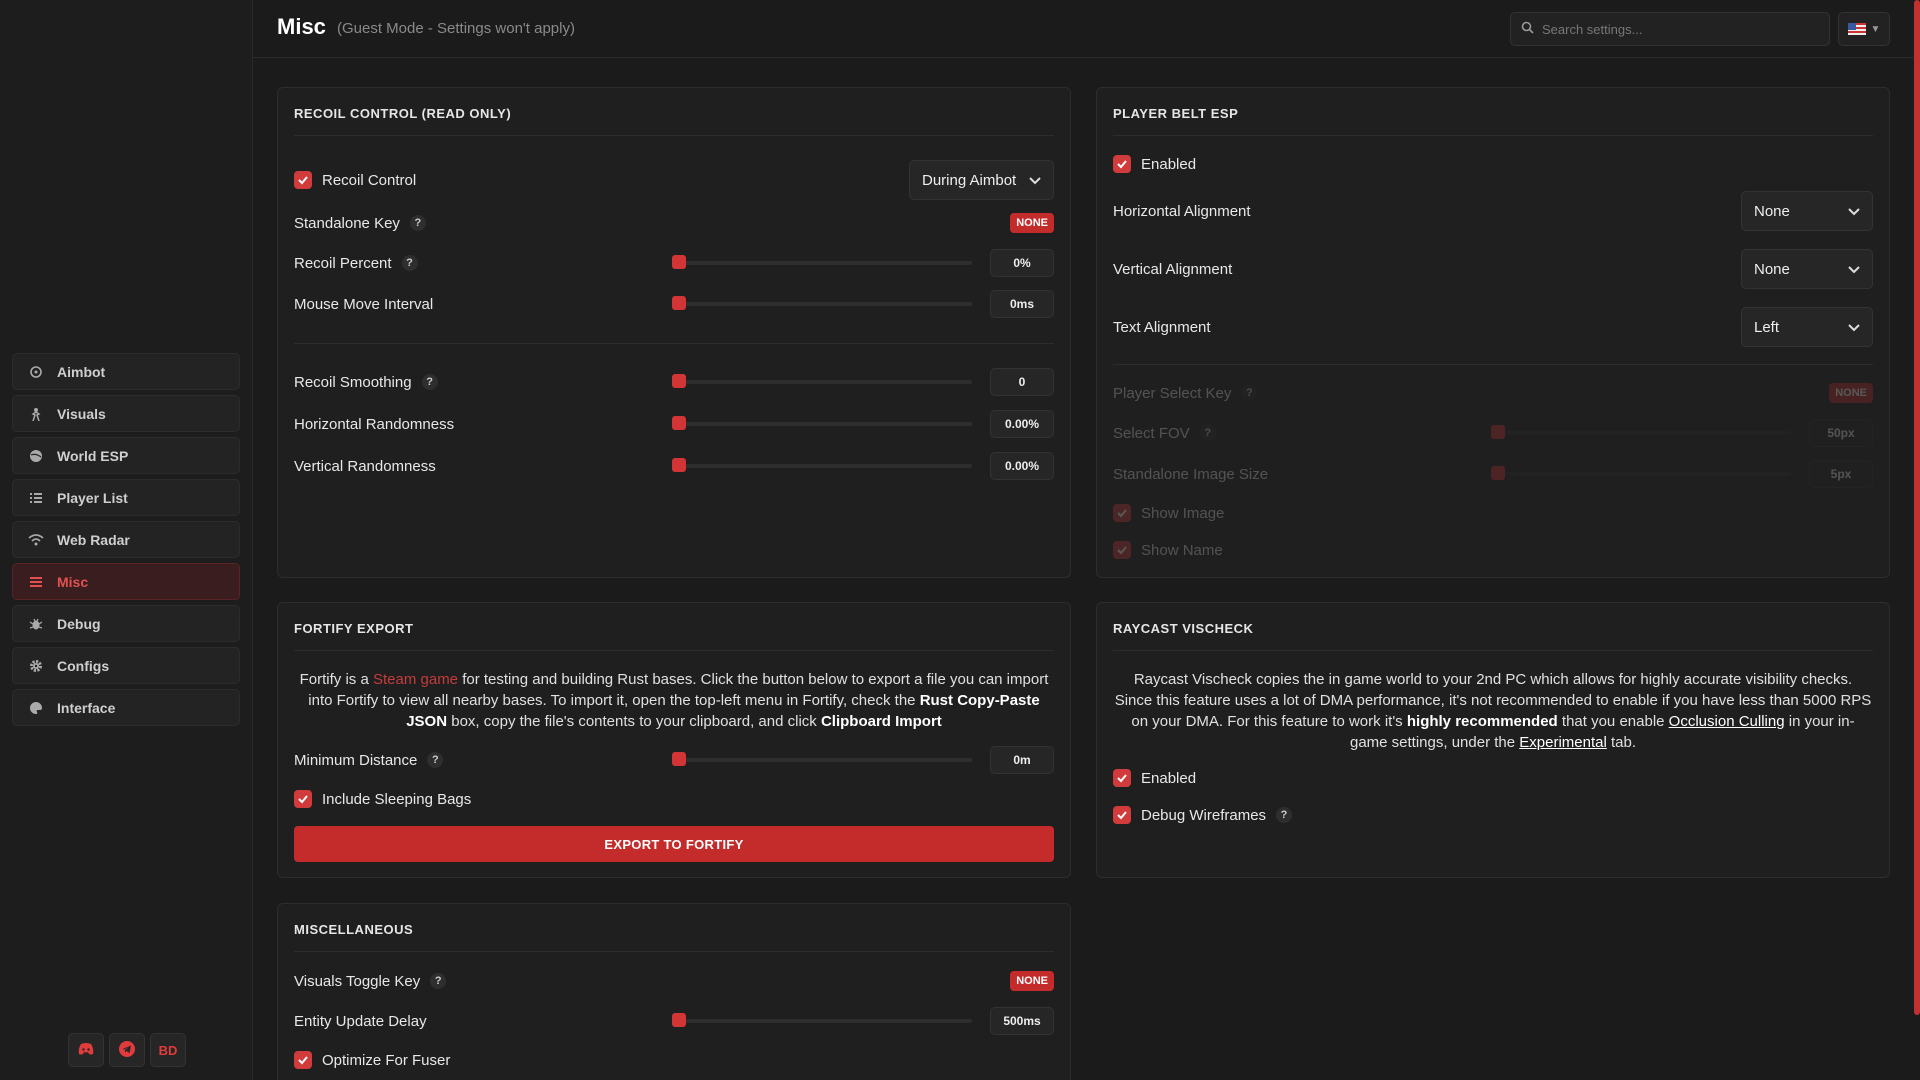  Describe the element at coordinates (1022, 382) in the screenshot. I see `recoil-smoothing-value: 0` at that location.